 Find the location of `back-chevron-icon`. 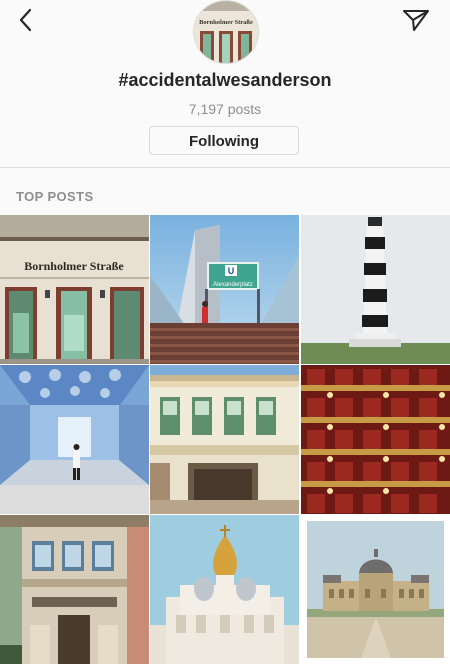

back-chevron-icon is located at coordinates (26, 20).